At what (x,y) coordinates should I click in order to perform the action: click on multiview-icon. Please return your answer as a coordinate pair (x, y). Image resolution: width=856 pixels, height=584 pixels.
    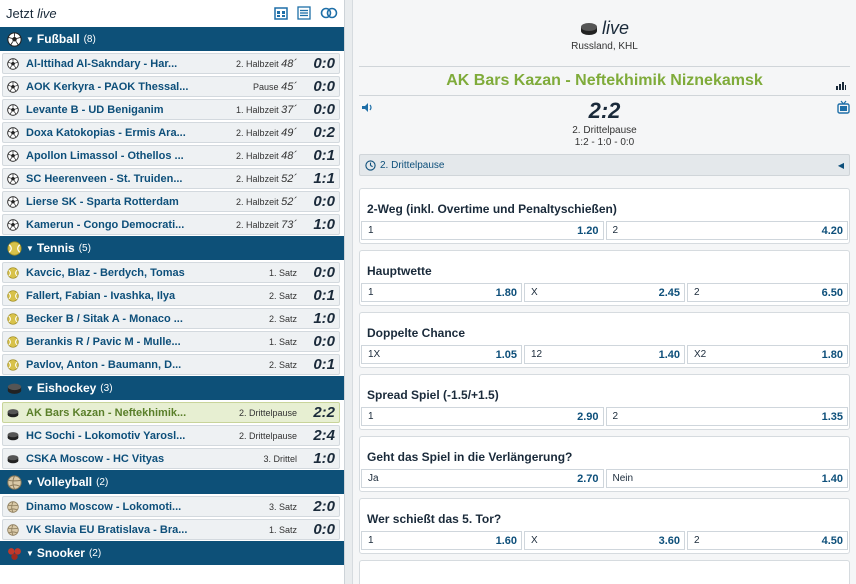
    Looking at the image, I should click on (329, 13).